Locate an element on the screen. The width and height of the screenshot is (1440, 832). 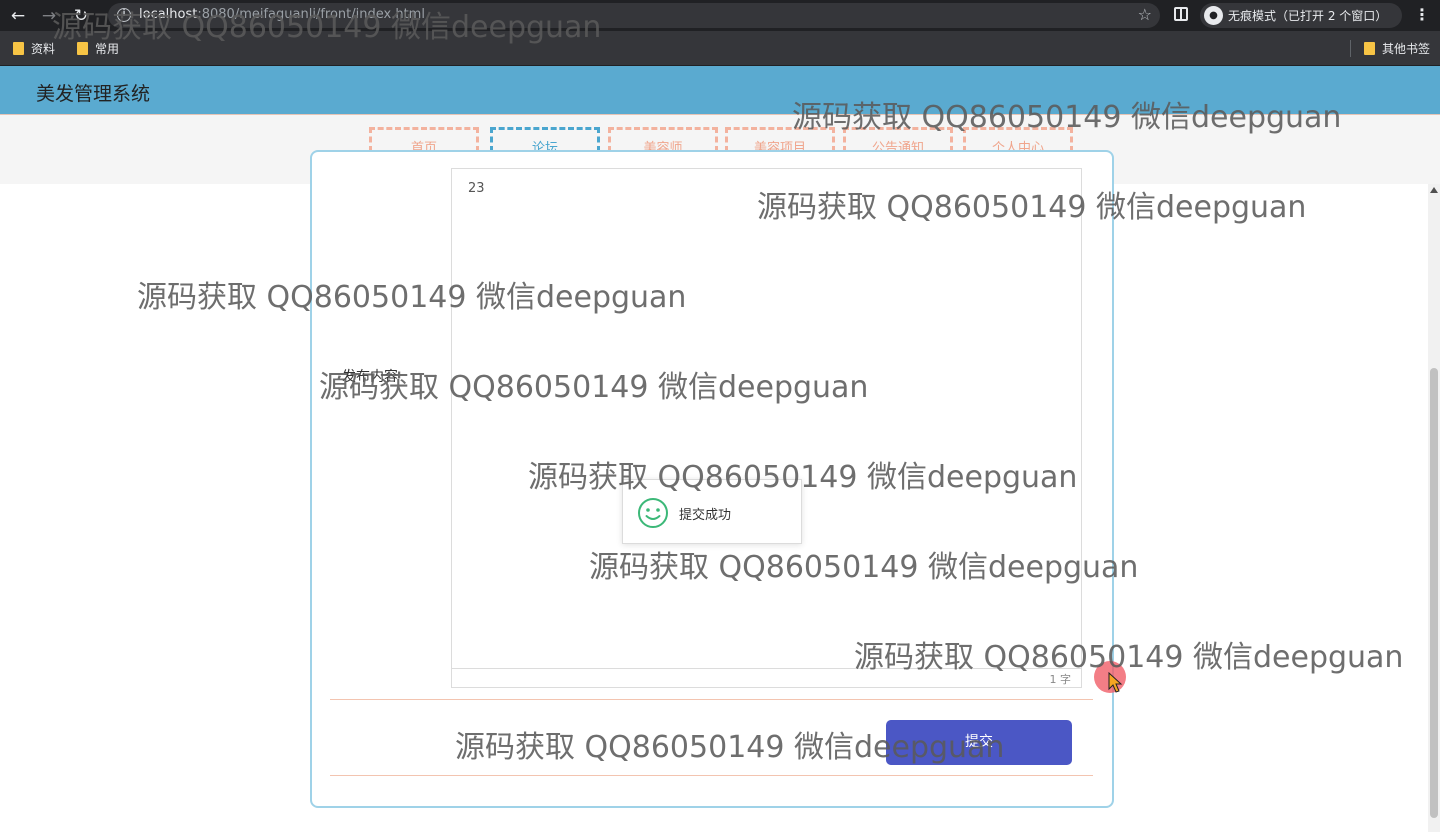
side-panel-icon is located at coordinates (1181, 14).